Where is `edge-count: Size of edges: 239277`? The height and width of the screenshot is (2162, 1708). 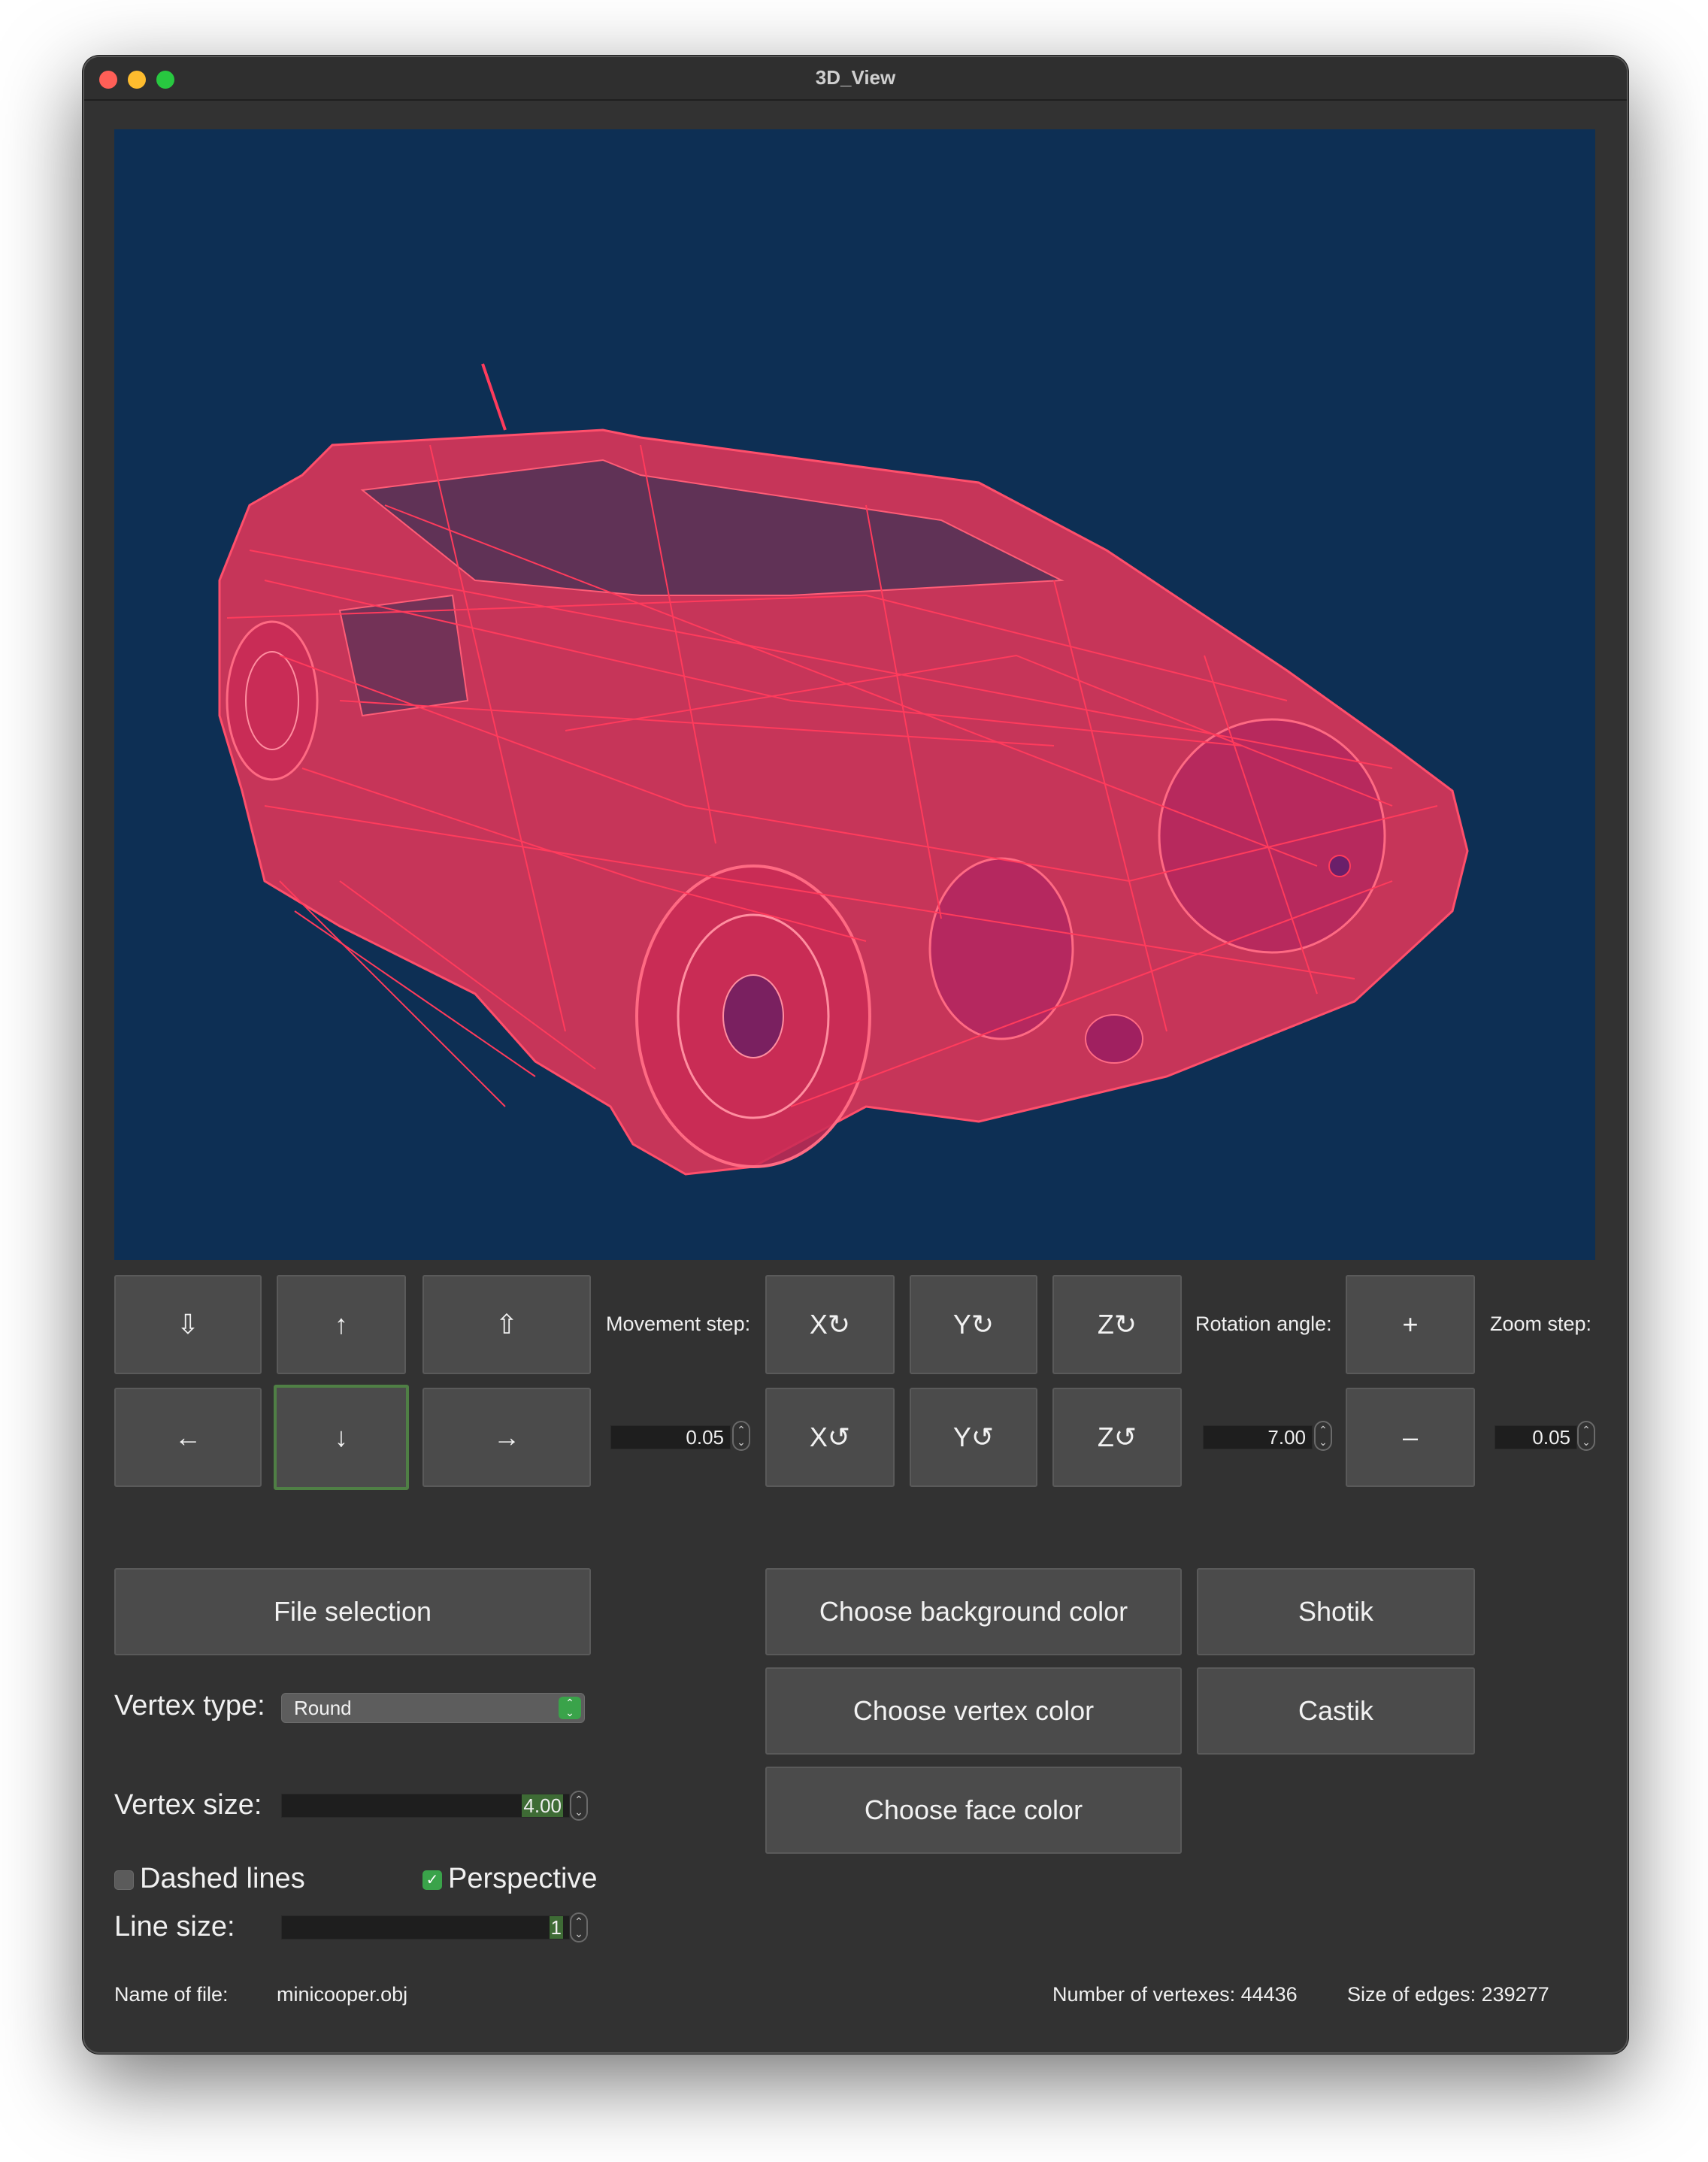
edge-count: Size of edges: 239277 is located at coordinates (1448, 1994).